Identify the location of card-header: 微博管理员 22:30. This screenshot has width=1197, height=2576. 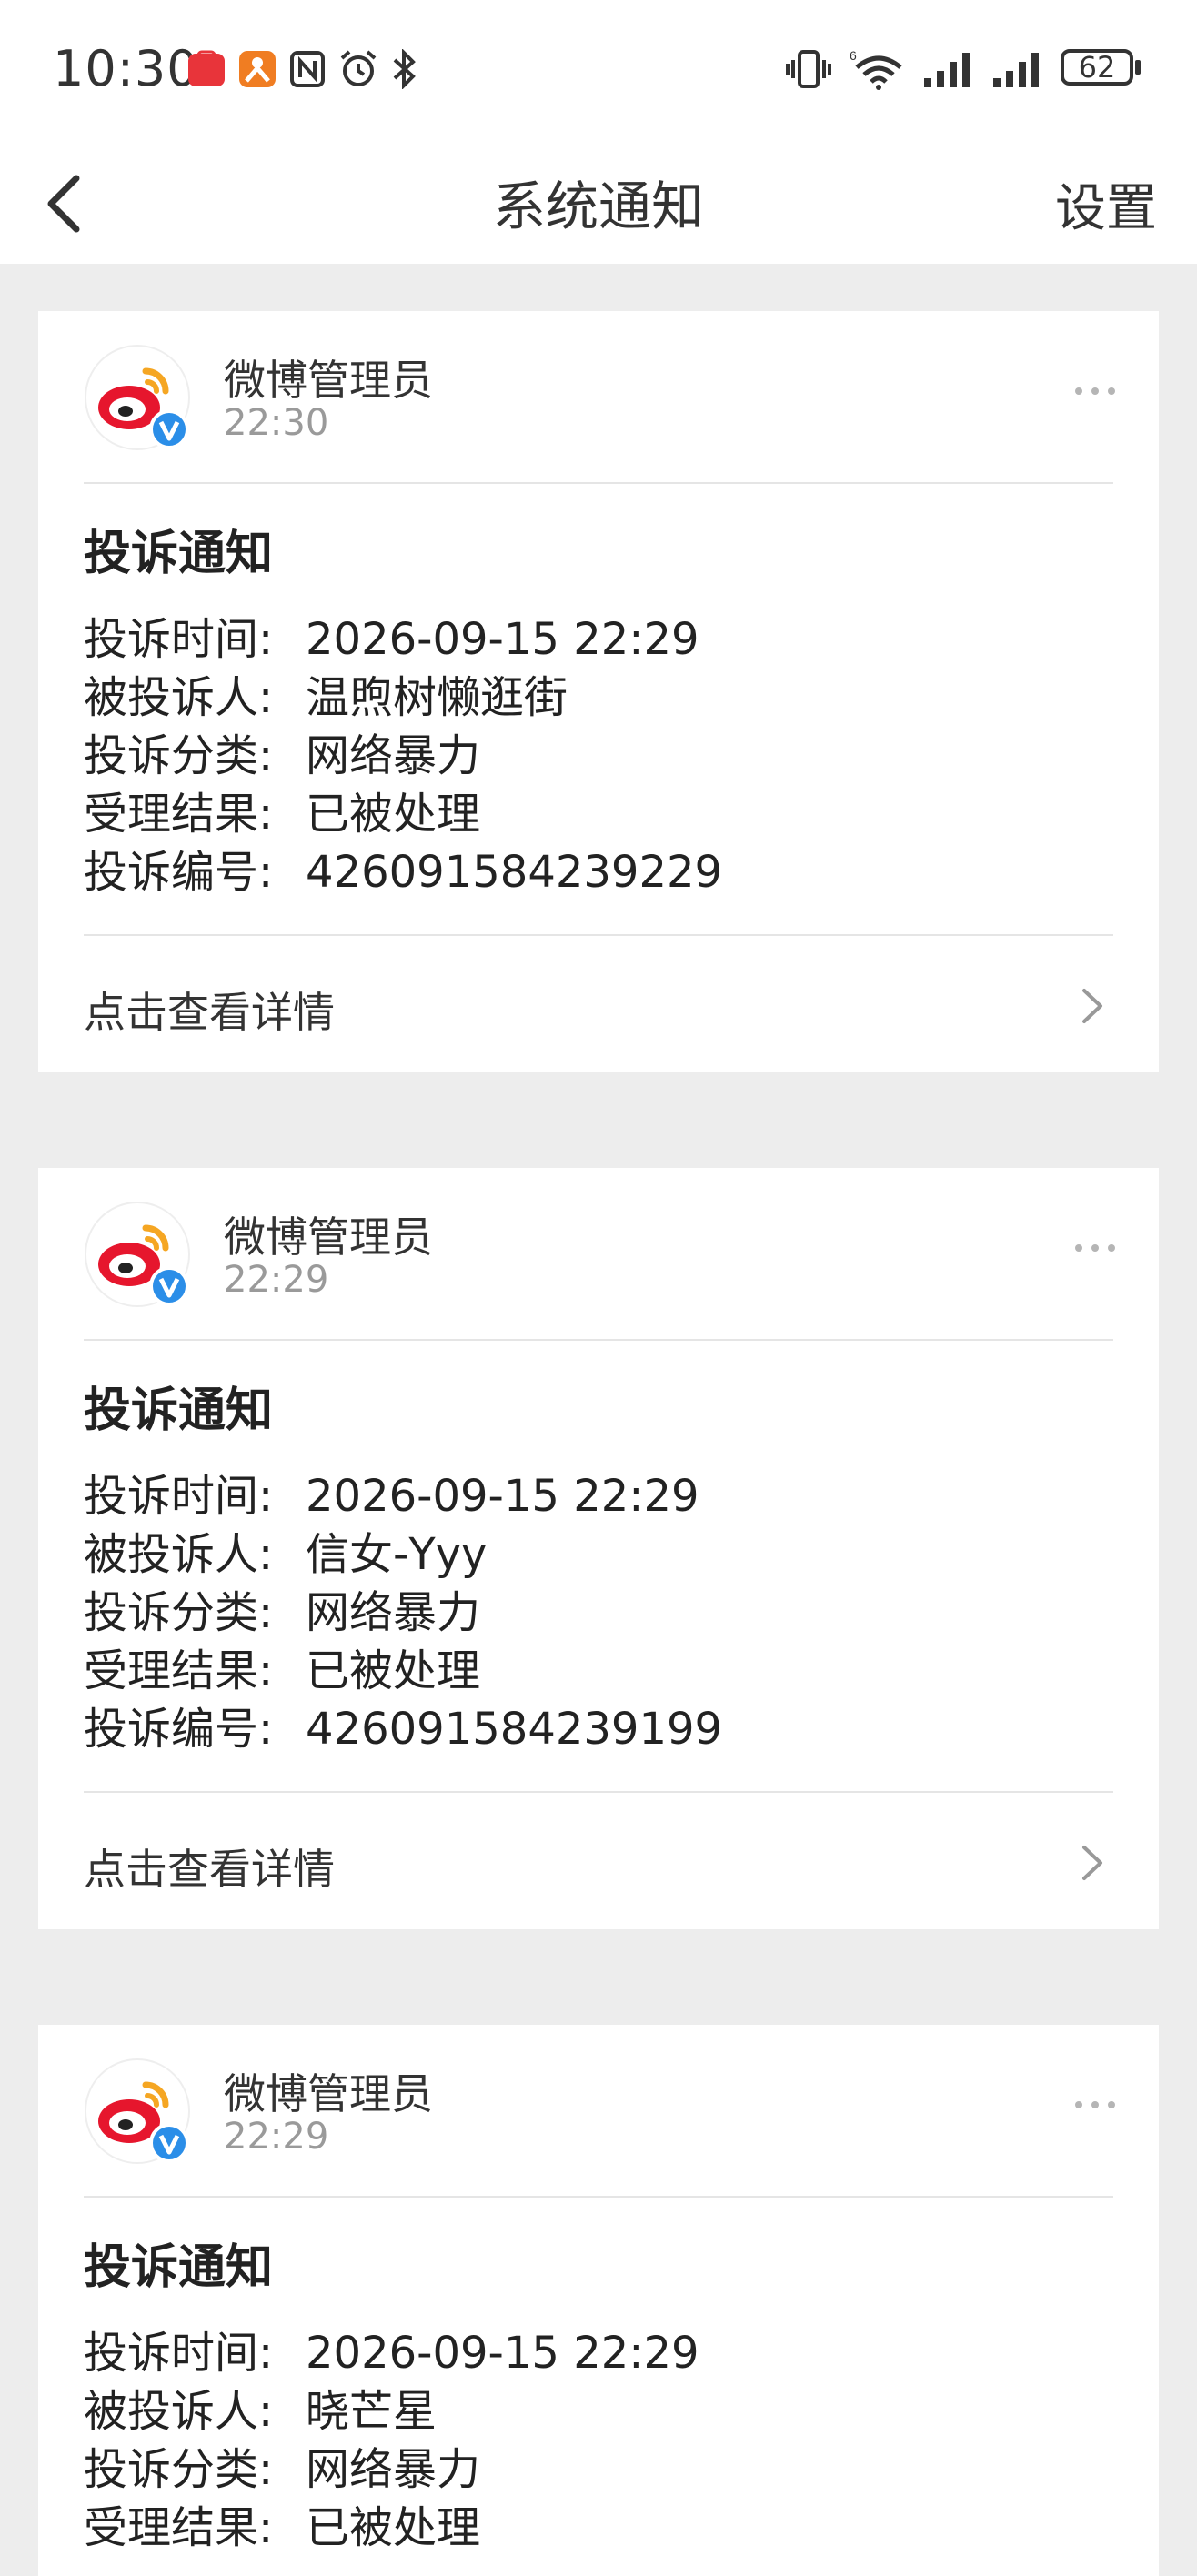
(598, 396).